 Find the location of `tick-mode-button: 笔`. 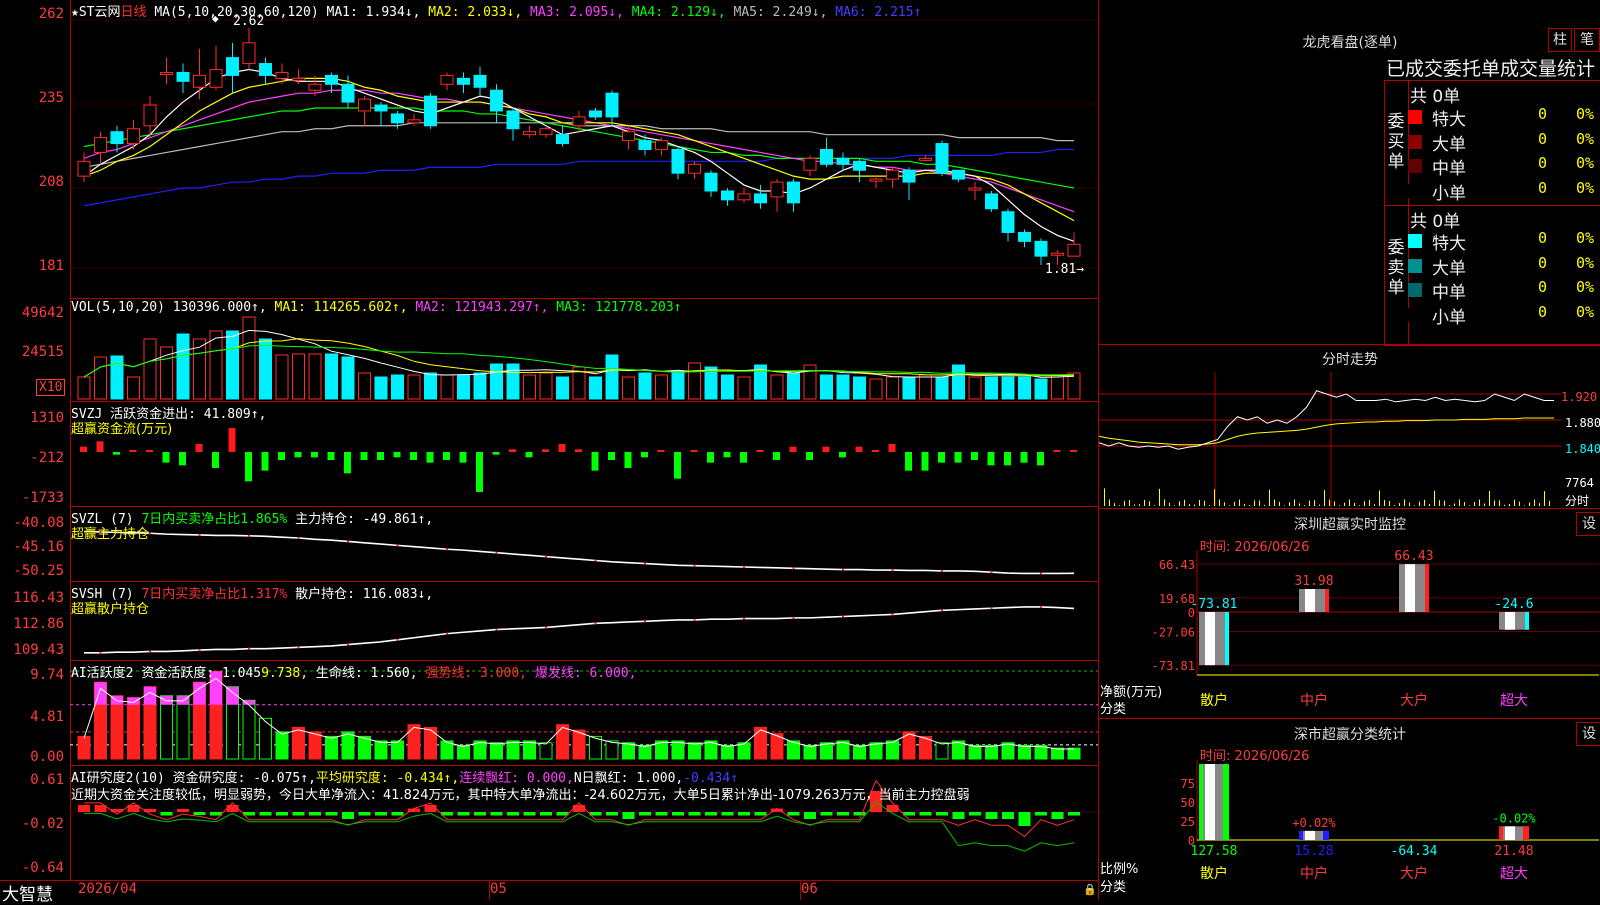

tick-mode-button: 笔 is located at coordinates (1587, 40).